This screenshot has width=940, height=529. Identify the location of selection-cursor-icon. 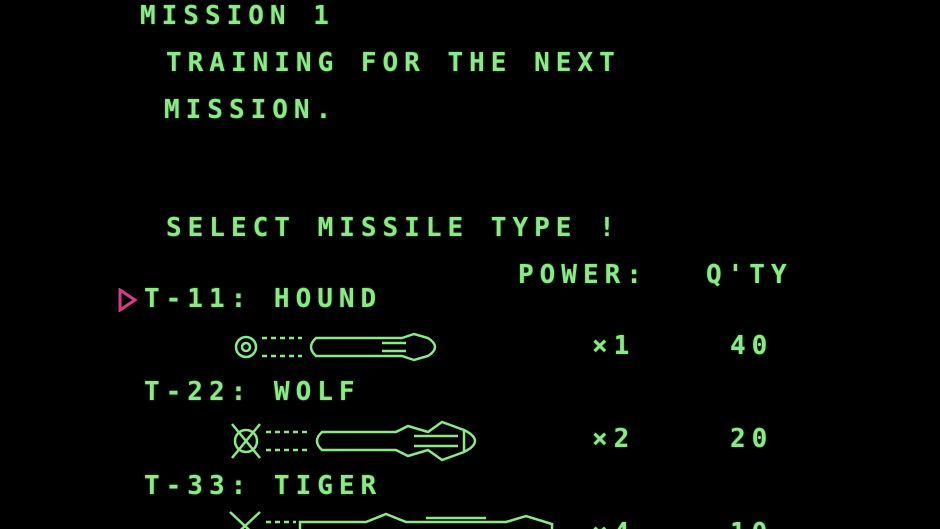
(128, 300).